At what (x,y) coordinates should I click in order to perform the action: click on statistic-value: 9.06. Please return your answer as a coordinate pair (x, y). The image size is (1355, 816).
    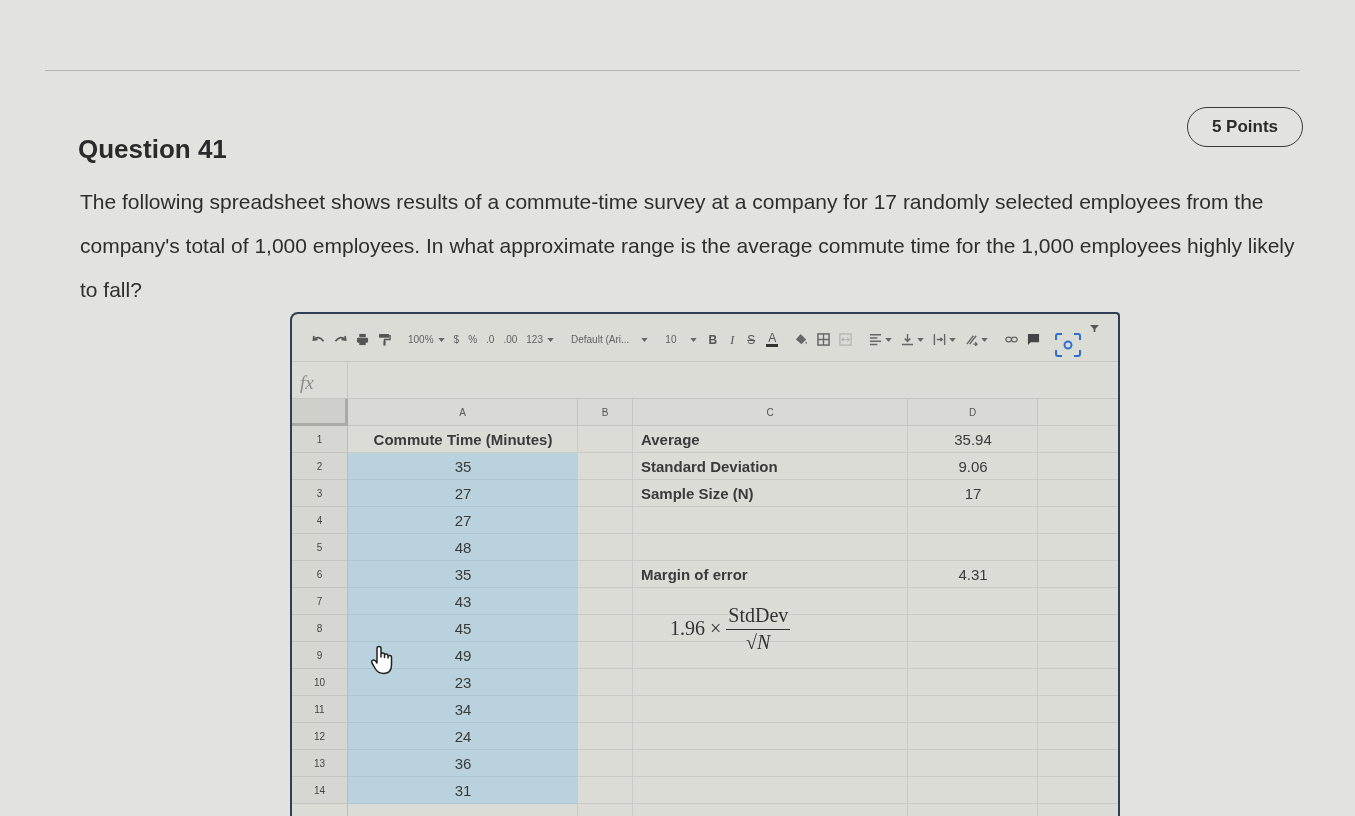
    Looking at the image, I should click on (973, 467).